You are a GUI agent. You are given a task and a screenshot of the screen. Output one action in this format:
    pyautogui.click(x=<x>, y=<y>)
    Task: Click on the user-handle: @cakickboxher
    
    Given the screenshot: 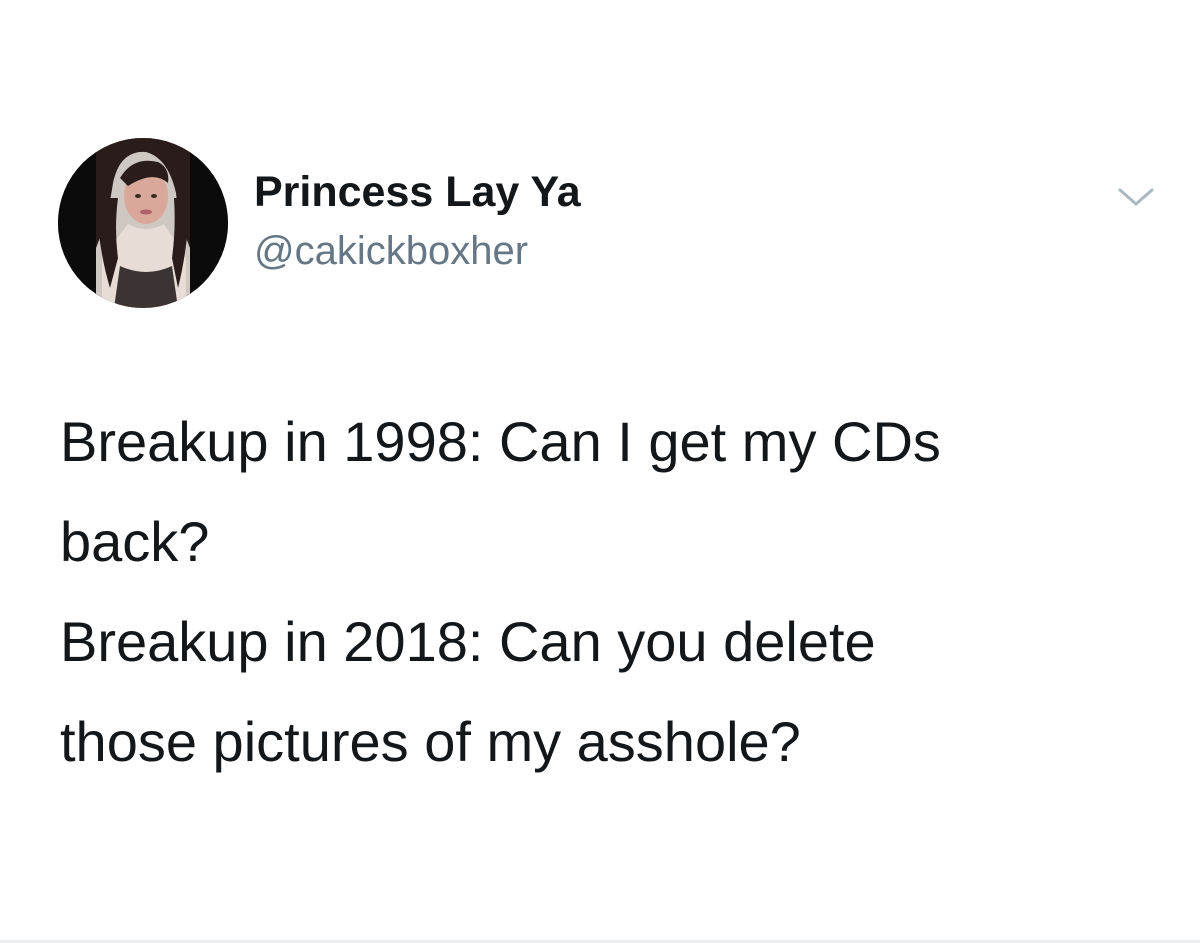 What is the action you would take?
    pyautogui.click(x=391, y=251)
    